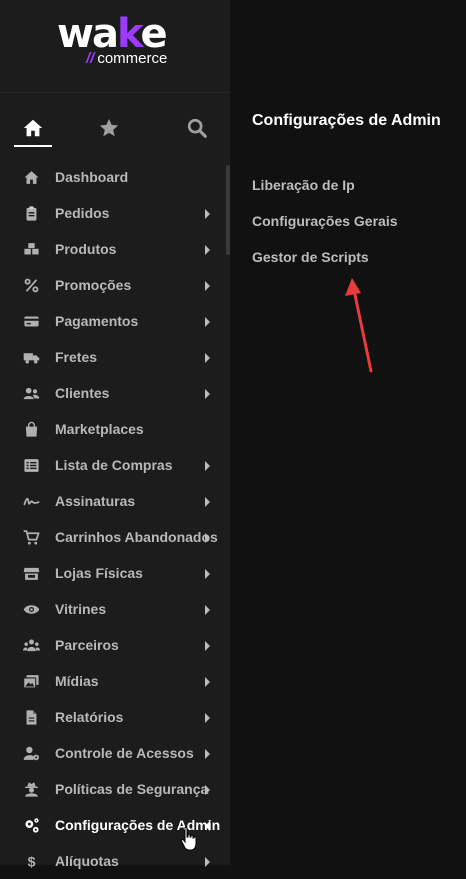 This screenshot has width=466, height=879. I want to click on sidebar-top-icons, so click(115, 130).